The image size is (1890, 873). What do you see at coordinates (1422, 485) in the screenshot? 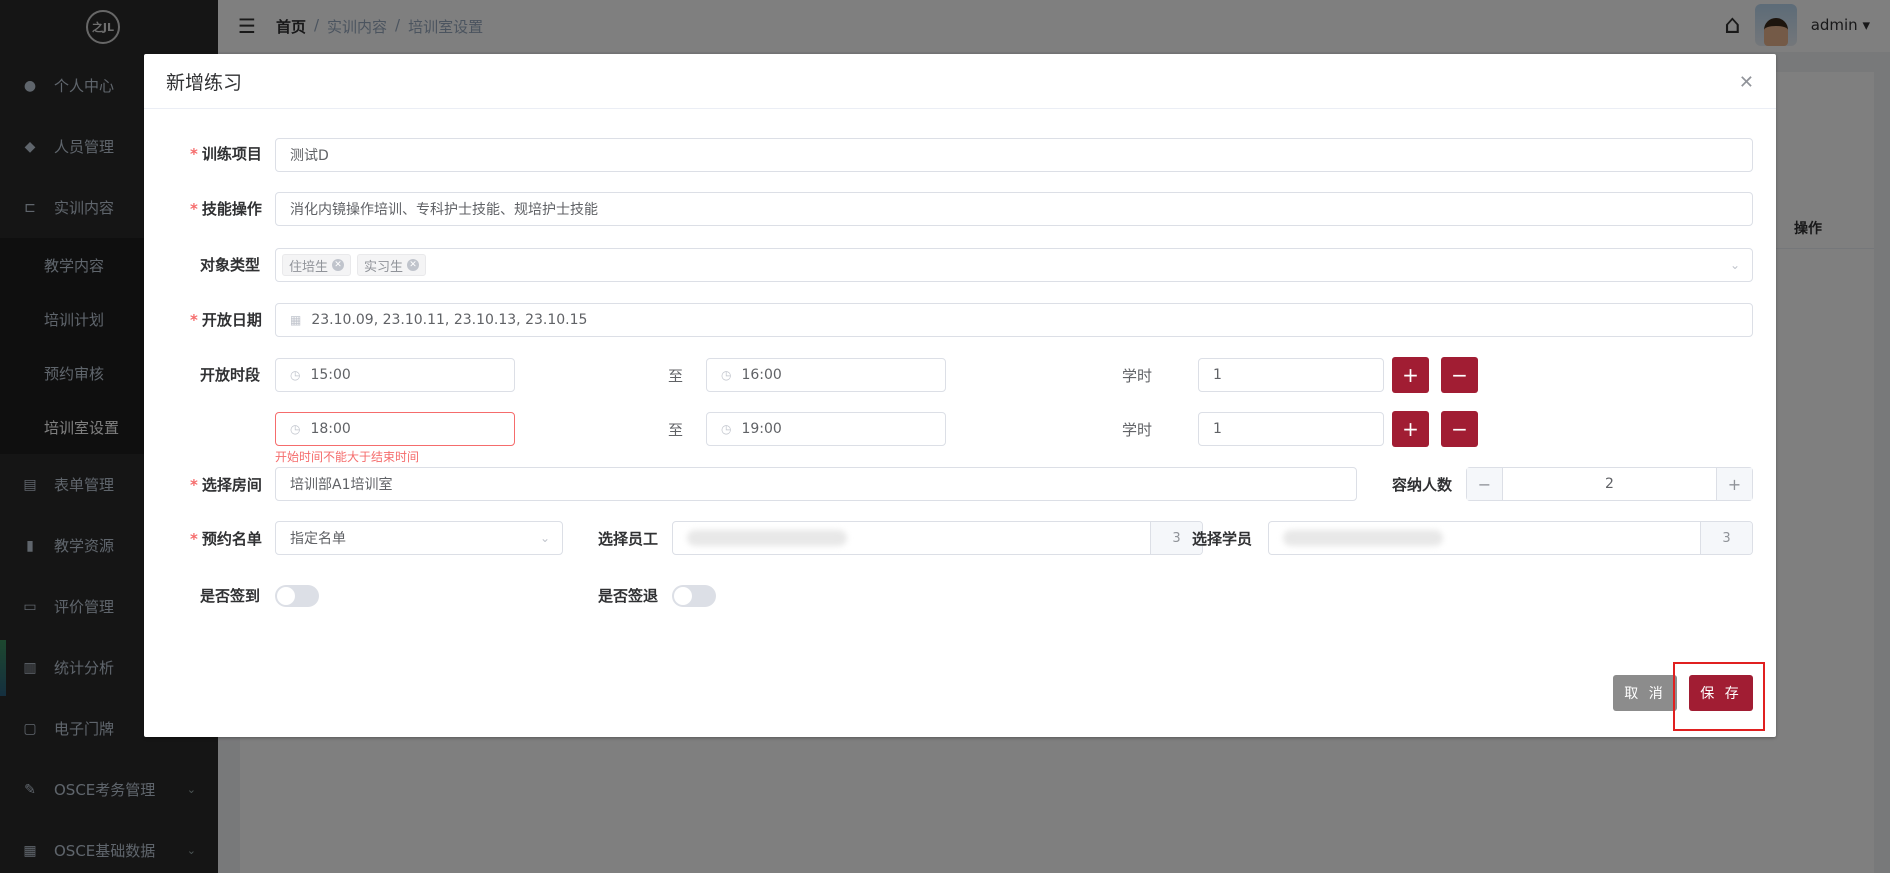
I see `capacity-label: 容纳人数` at bounding box center [1422, 485].